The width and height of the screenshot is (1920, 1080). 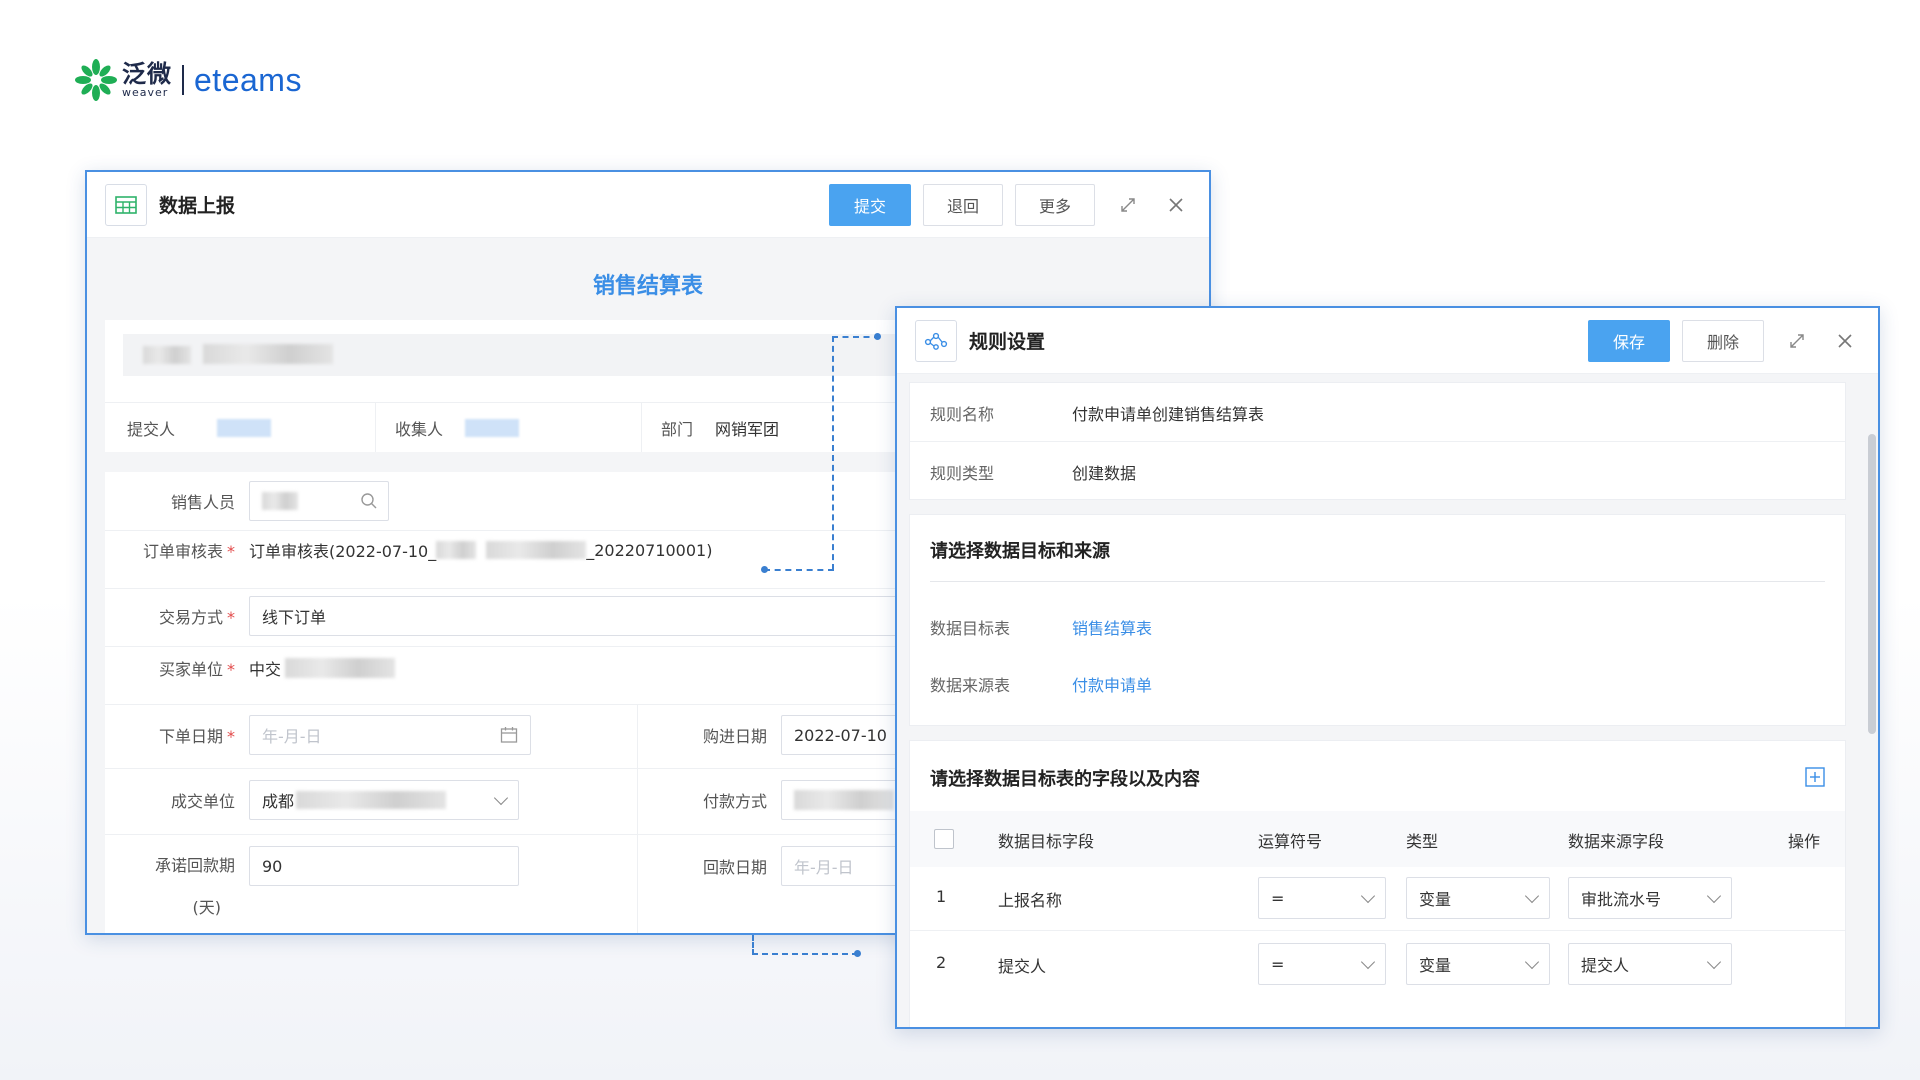 What do you see at coordinates (963, 204) in the screenshot?
I see `return-button: 退回` at bounding box center [963, 204].